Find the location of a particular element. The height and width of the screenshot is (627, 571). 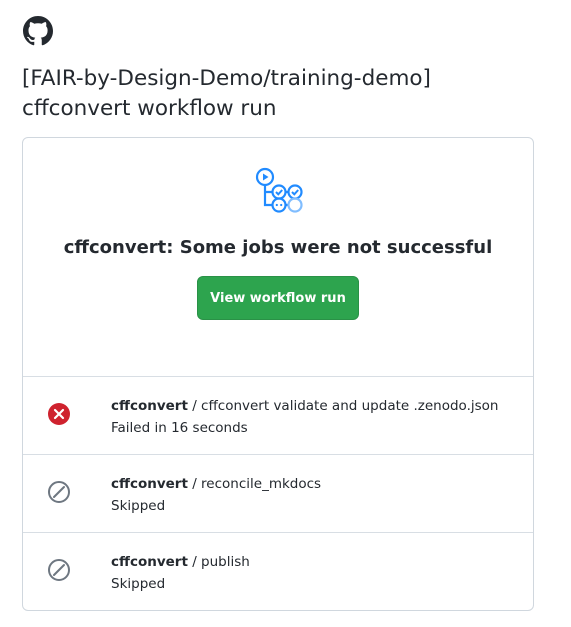

job-title: cffconvert / reconcile_mkdocs is located at coordinates (216, 484).